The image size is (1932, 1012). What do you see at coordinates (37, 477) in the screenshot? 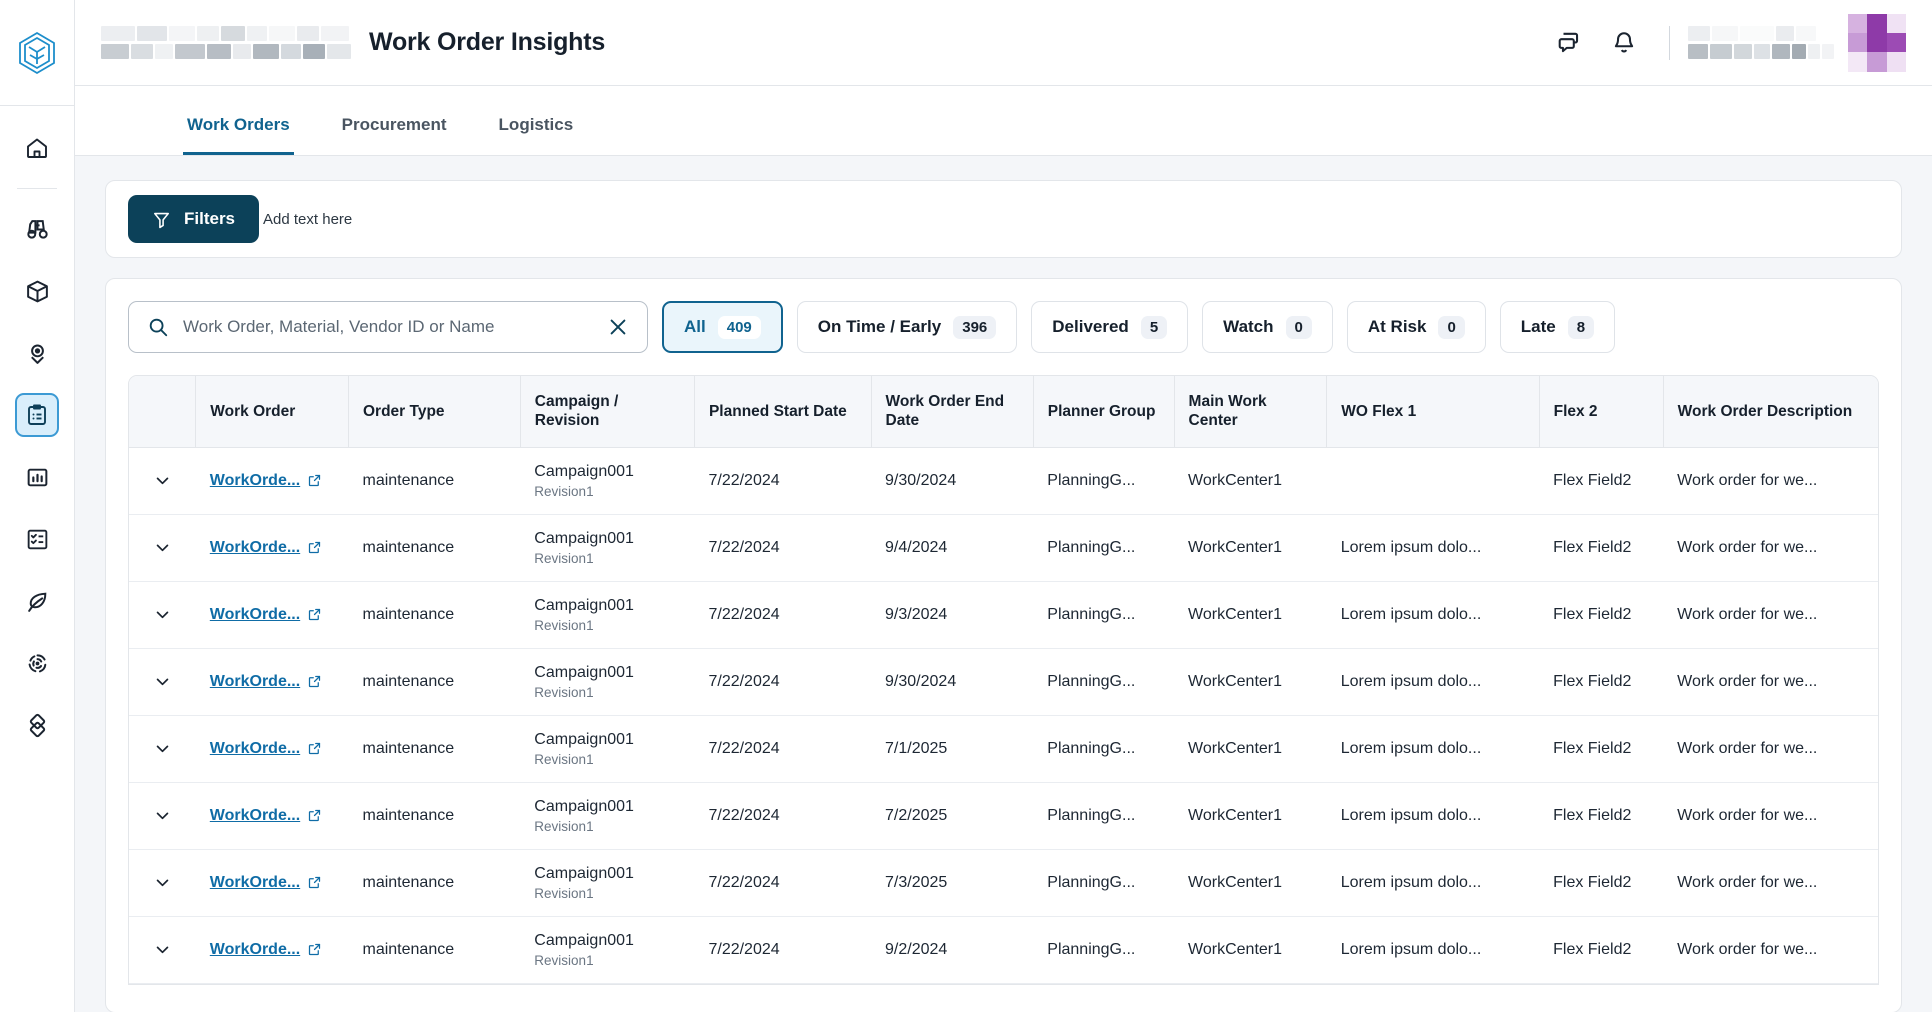
I see `sidebar-item-analytics` at bounding box center [37, 477].